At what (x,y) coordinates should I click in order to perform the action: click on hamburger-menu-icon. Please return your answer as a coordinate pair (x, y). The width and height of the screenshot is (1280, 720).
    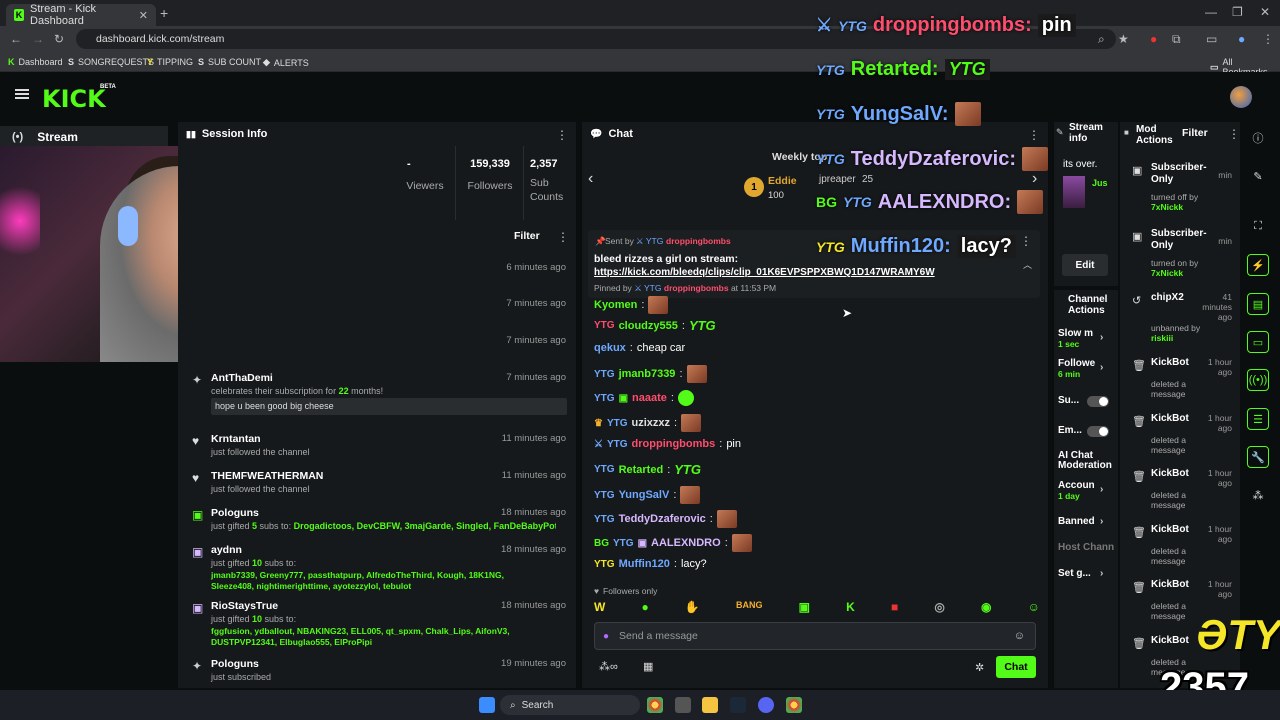
    Looking at the image, I should click on (22, 94).